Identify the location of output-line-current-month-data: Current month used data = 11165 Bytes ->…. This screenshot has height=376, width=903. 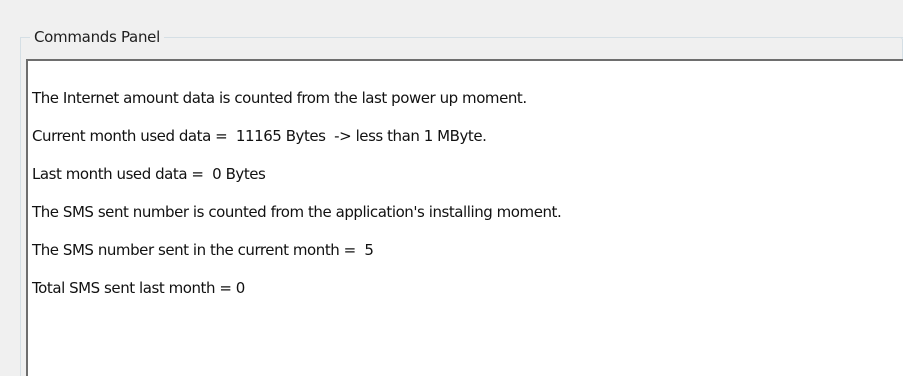
(259, 136).